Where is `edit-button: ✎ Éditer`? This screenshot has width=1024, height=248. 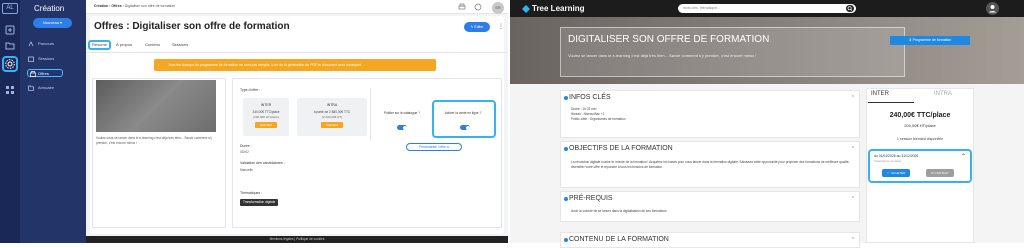
edit-button: ✎ Éditer is located at coordinates (477, 27).